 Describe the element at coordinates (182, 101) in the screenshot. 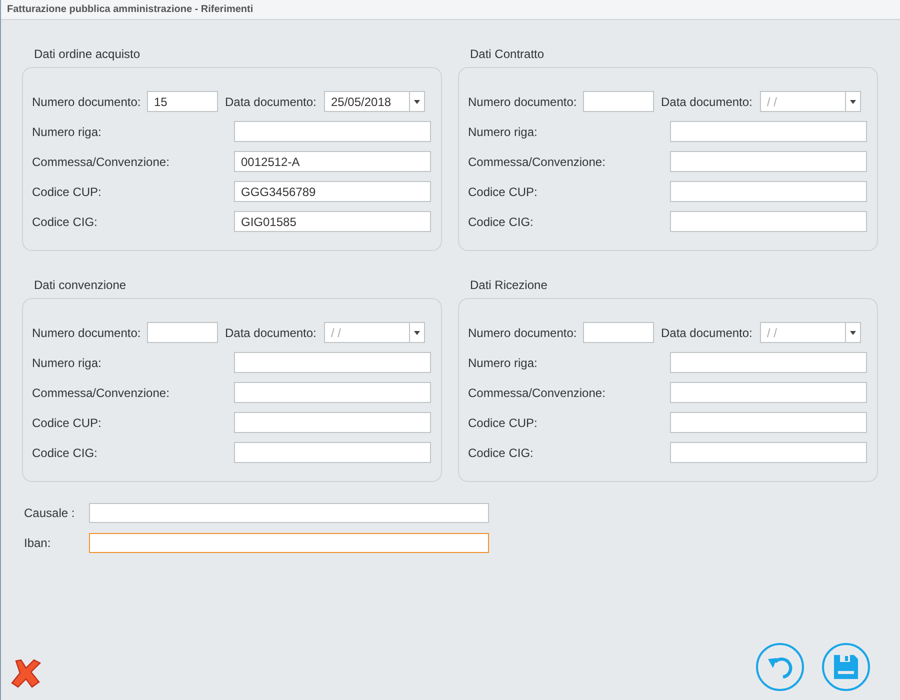

I see `number-field: 15` at that location.